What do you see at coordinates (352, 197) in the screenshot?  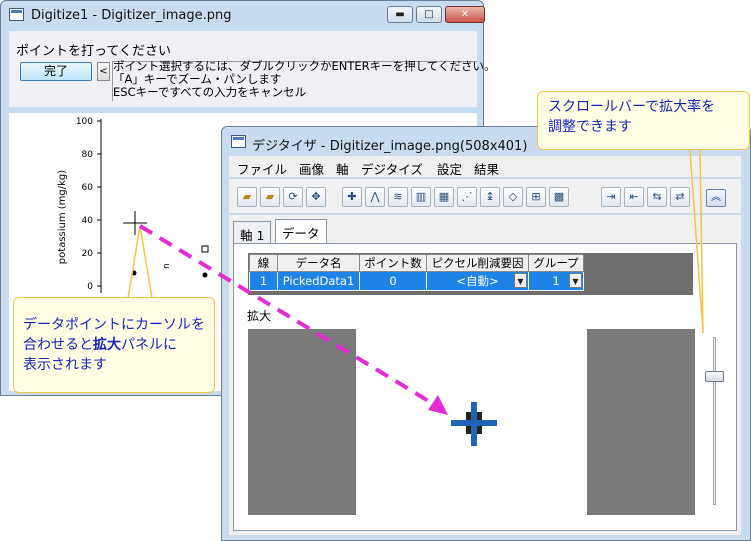 I see `pick-points-icon: ✚` at bounding box center [352, 197].